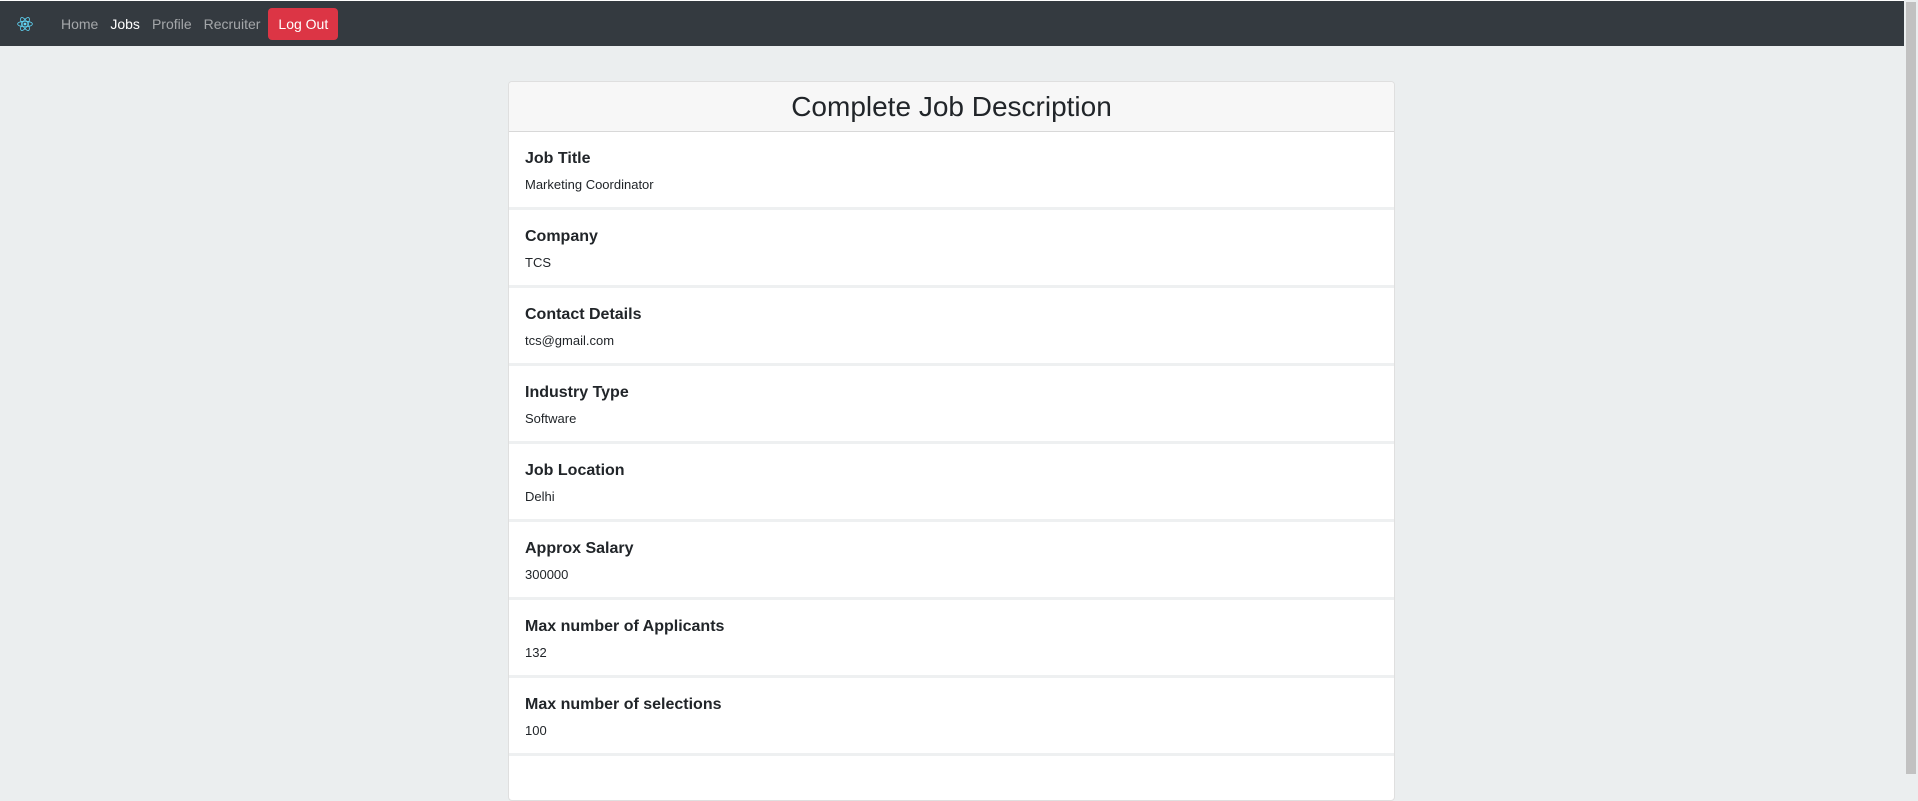  Describe the element at coordinates (538, 262) in the screenshot. I see `field-value: TCS` at that location.